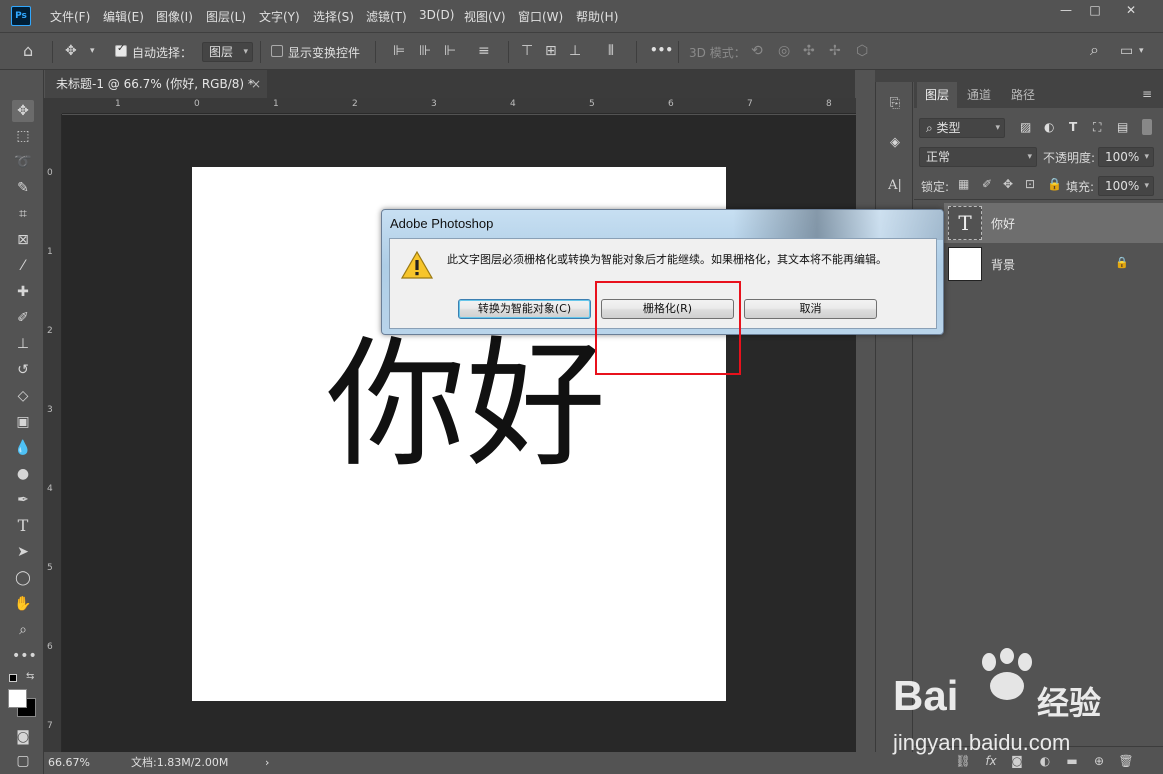 The height and width of the screenshot is (774, 1163). What do you see at coordinates (23, 422) in the screenshot?
I see `gradient-tool-icon: ▣` at bounding box center [23, 422].